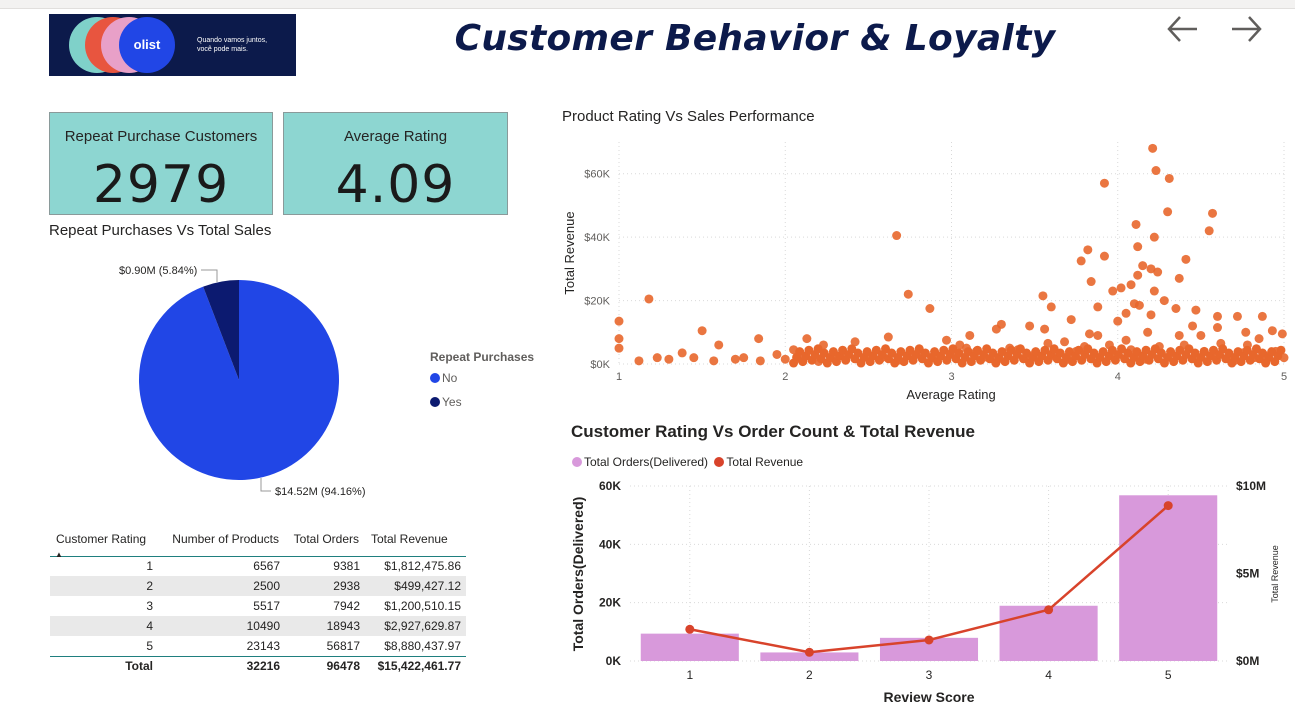 The height and width of the screenshot is (710, 1295). What do you see at coordinates (757, 462) in the screenshot?
I see `legend-item-revenue: Total Revenue` at bounding box center [757, 462].